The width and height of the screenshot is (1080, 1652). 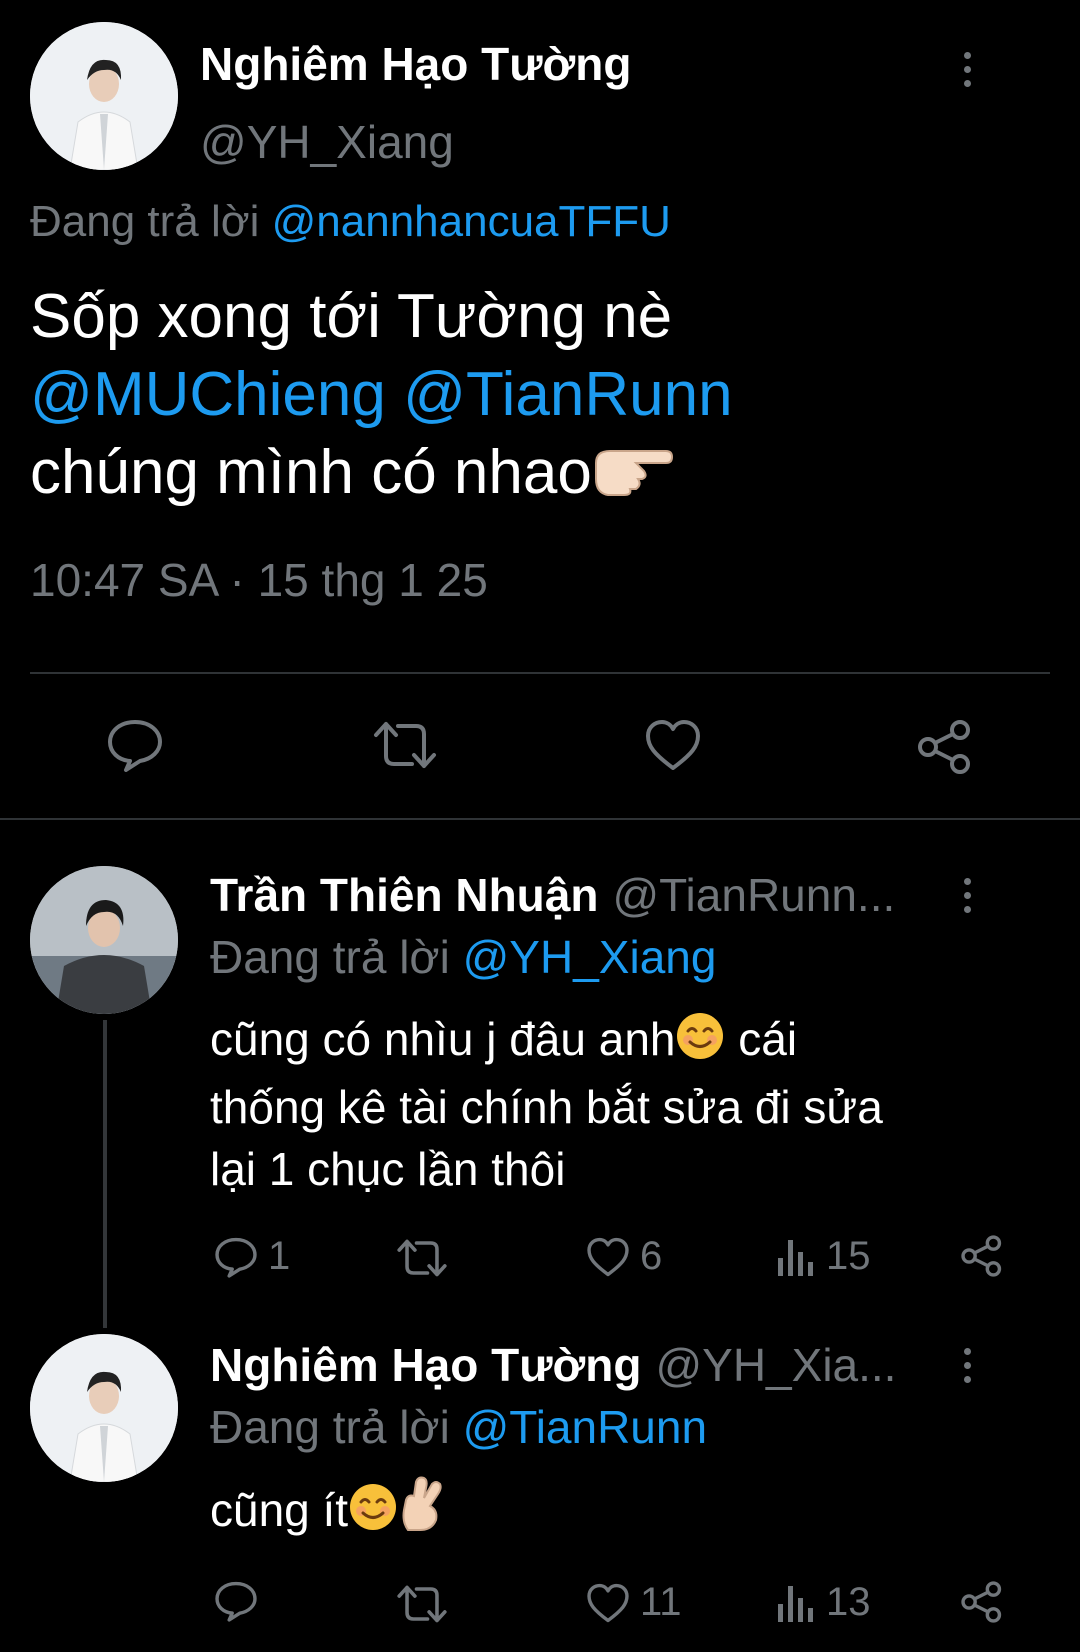 I want to click on view-count: 15, so click(x=848, y=1256).